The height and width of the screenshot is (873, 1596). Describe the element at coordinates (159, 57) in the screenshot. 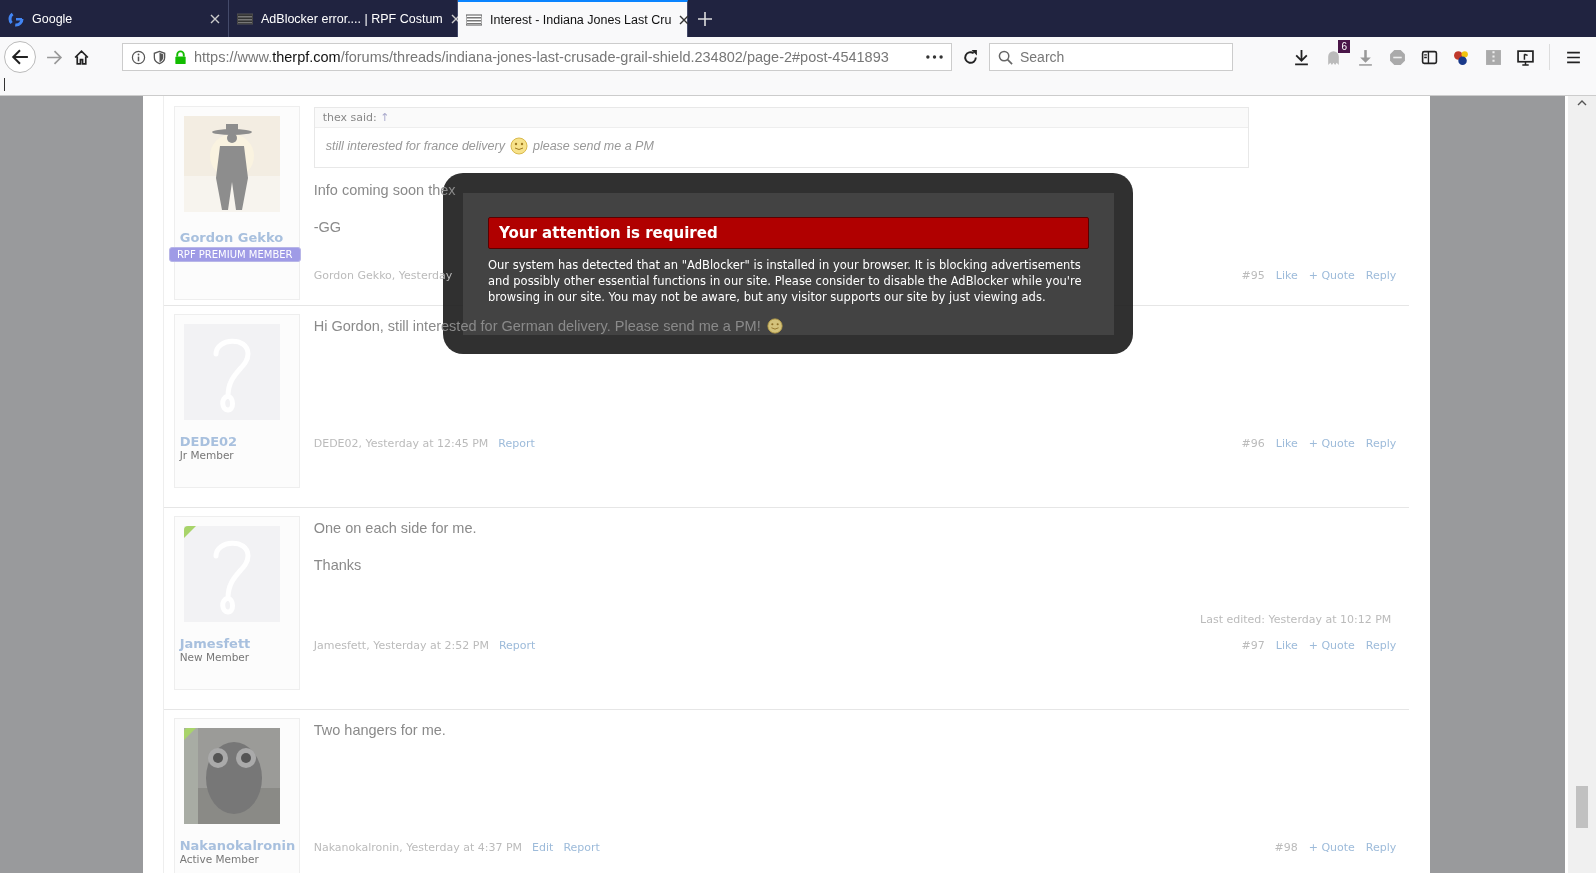

I see `shield-icon` at that location.